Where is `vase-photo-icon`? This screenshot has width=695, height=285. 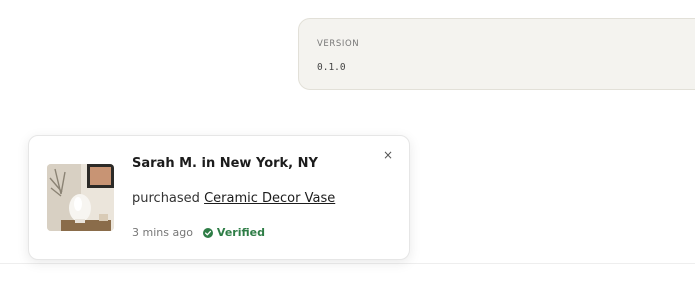
vase-photo-icon is located at coordinates (80, 197).